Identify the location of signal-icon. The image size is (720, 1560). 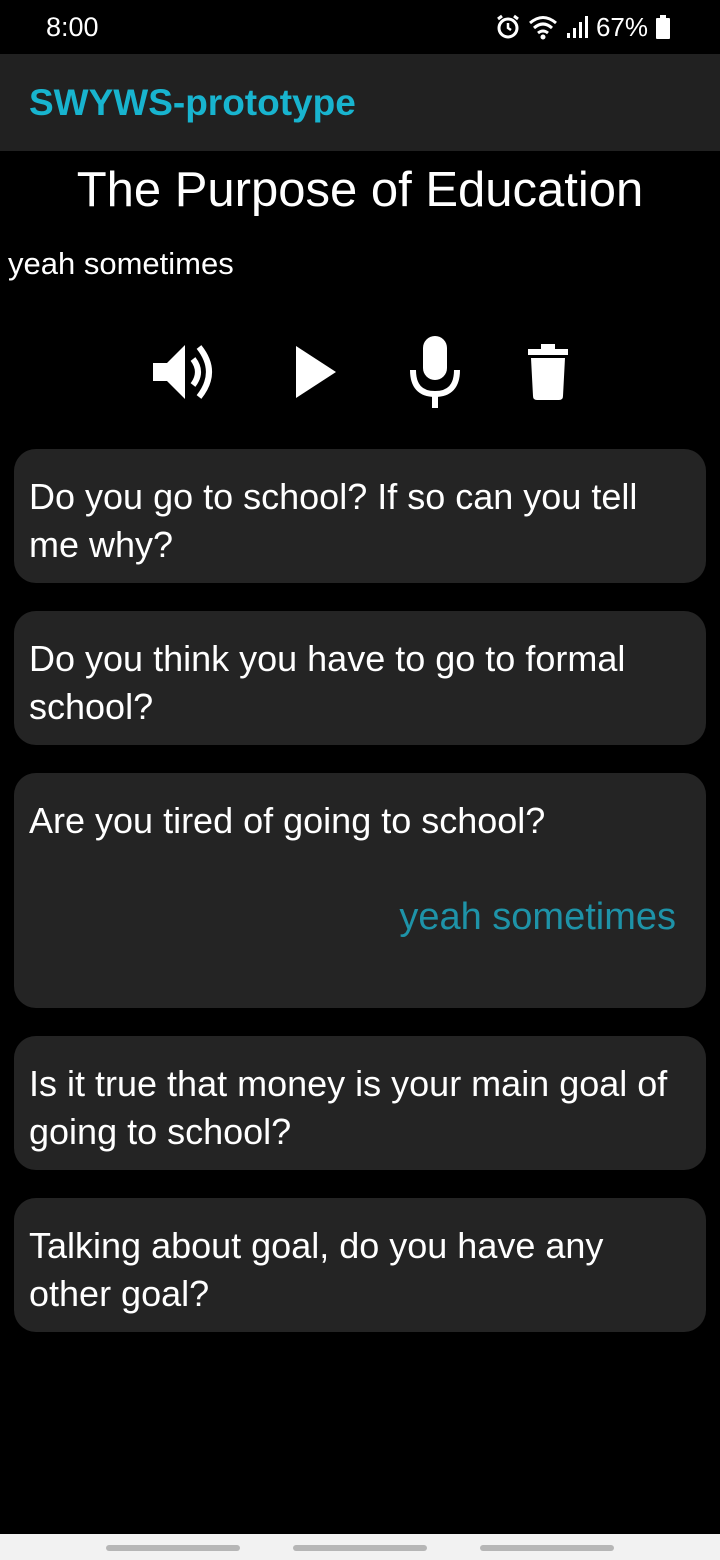
(577, 27).